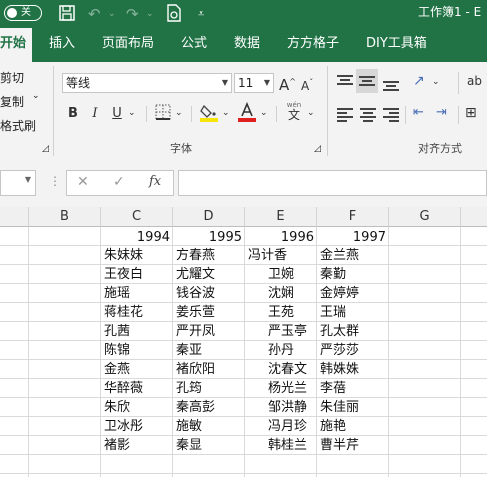 The width and height of the screenshot is (487, 477). Describe the element at coordinates (147, 83) in the screenshot. I see `font-name-combo: 等线 ▼` at that location.